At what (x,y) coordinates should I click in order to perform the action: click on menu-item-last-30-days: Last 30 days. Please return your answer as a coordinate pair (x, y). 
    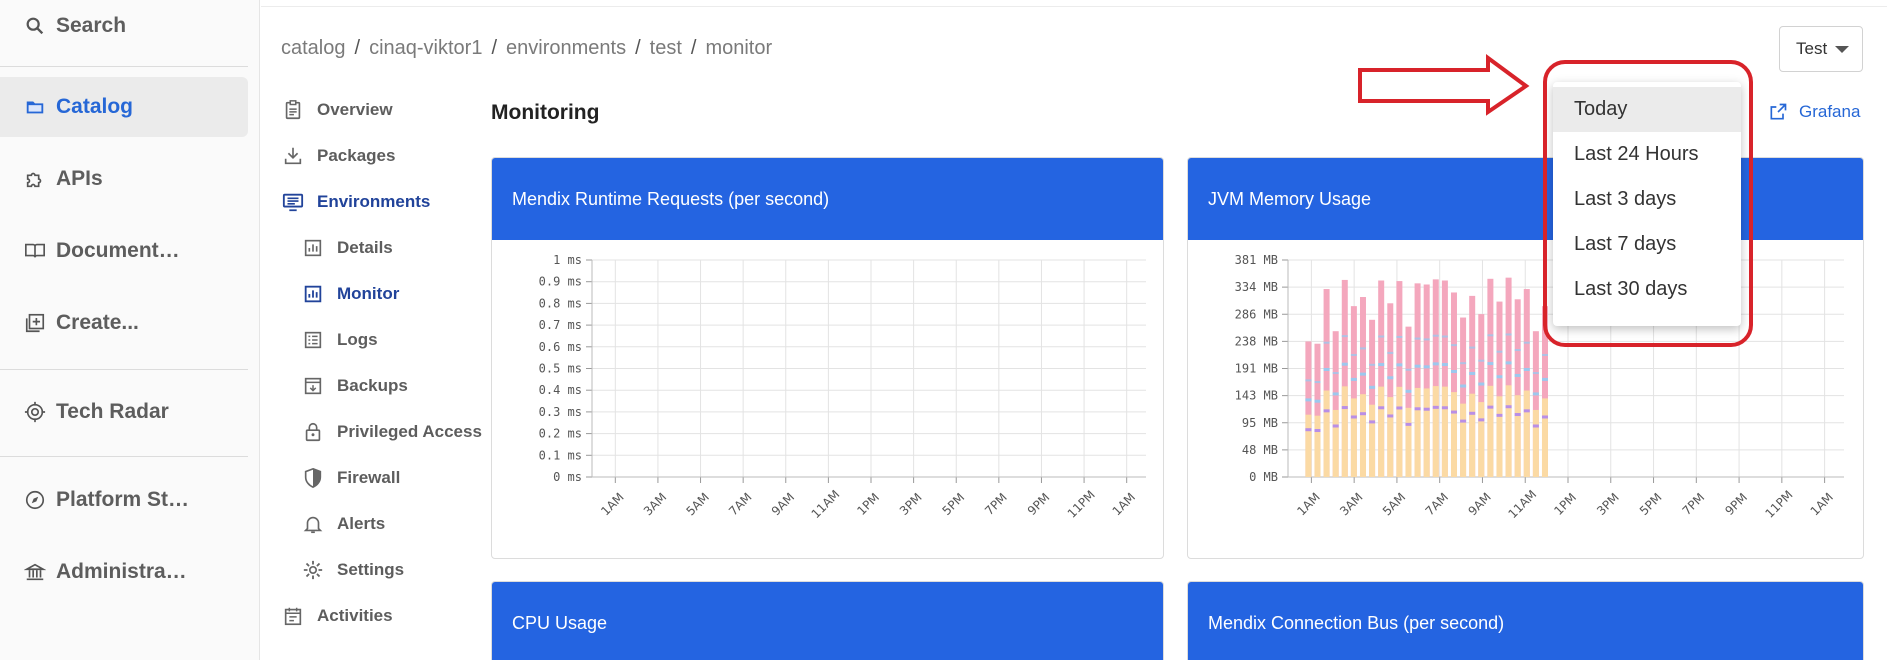
    Looking at the image, I should click on (1647, 289).